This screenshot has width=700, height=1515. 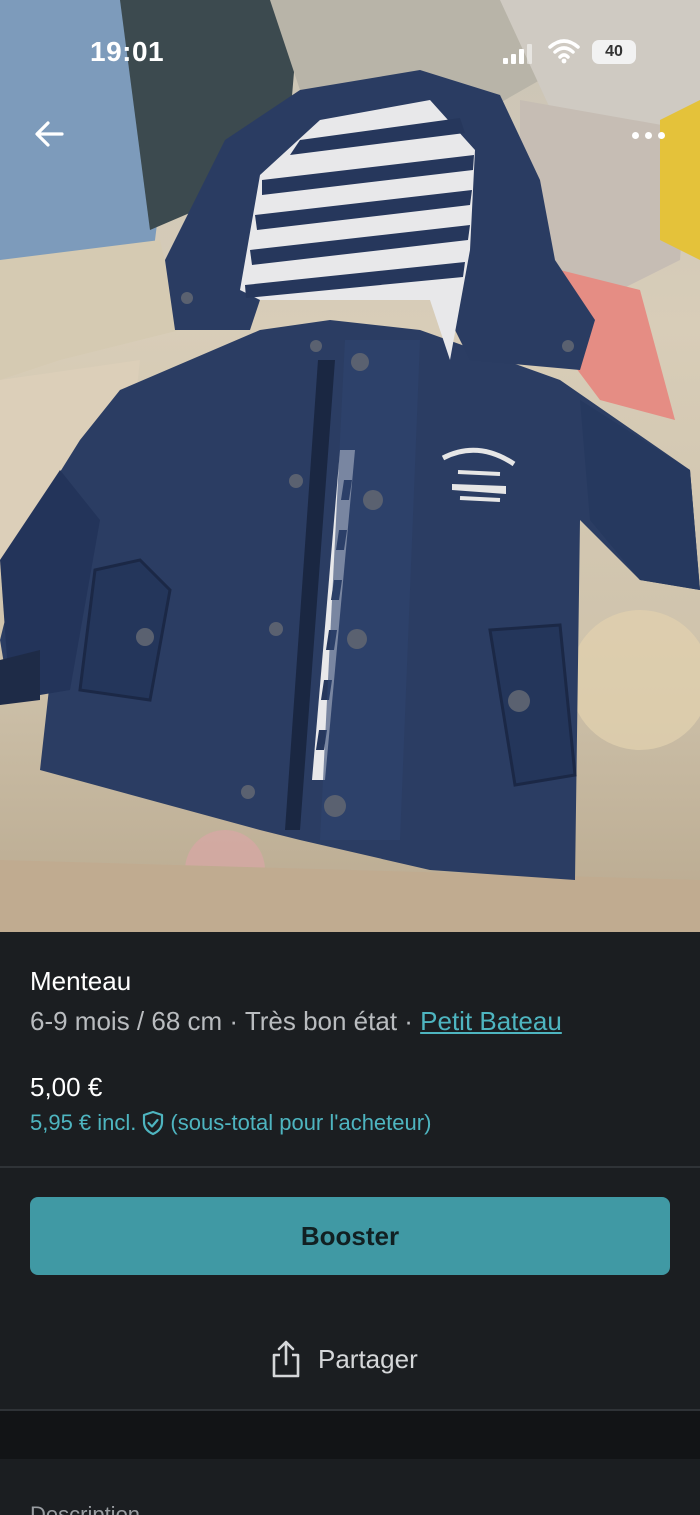 I want to click on section-separator, so click(x=350, y=1435).